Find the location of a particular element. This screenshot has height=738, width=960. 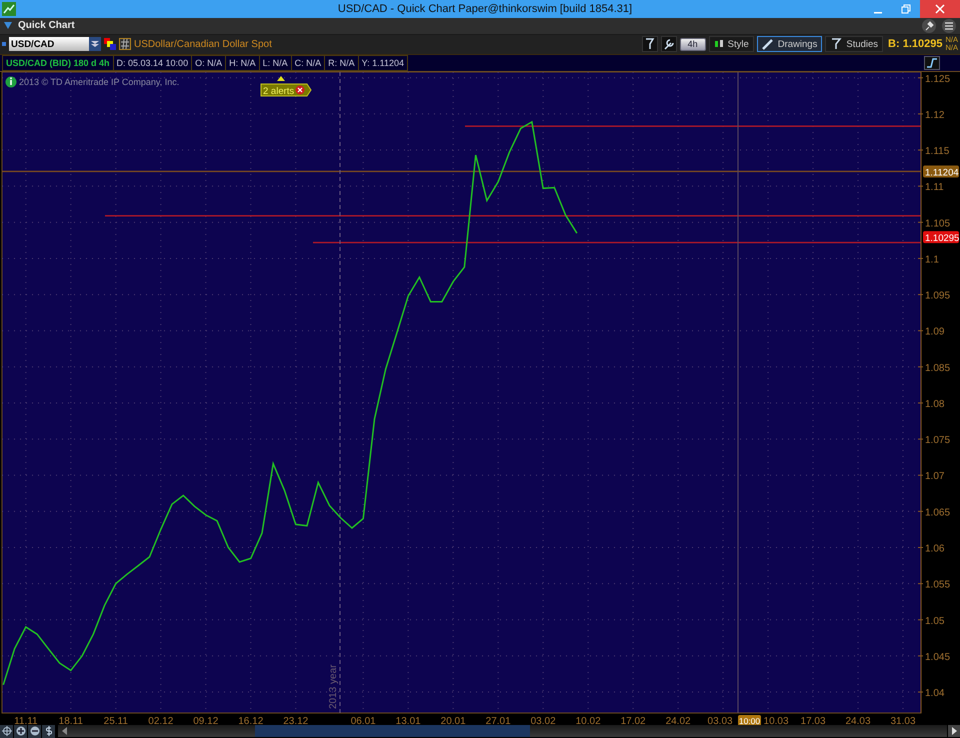

axis-label: 20.01 is located at coordinates (453, 720).